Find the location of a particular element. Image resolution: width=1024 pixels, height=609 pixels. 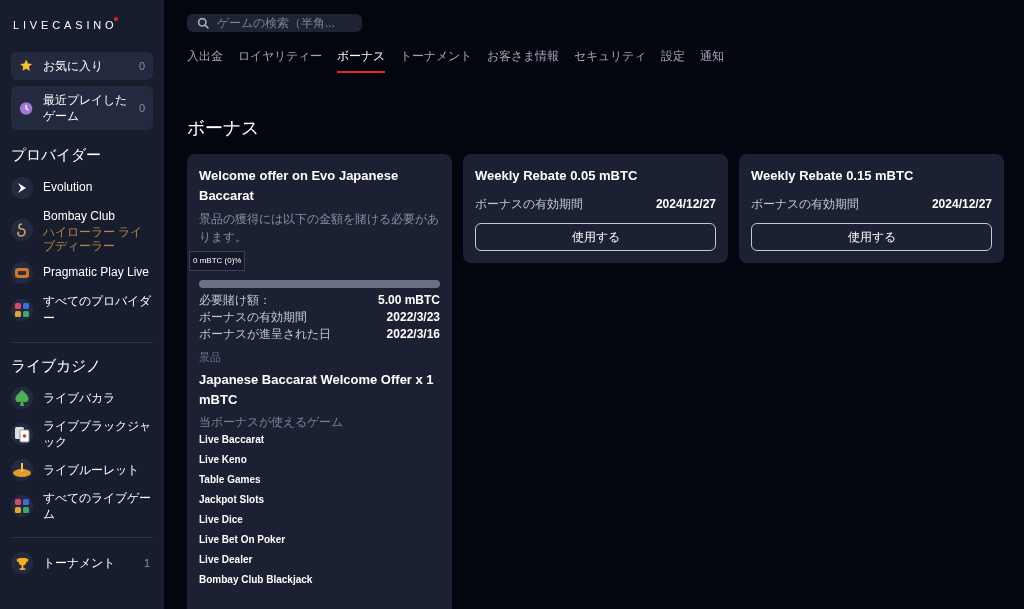

detail-value: 2022/3/23 is located at coordinates (413, 317).